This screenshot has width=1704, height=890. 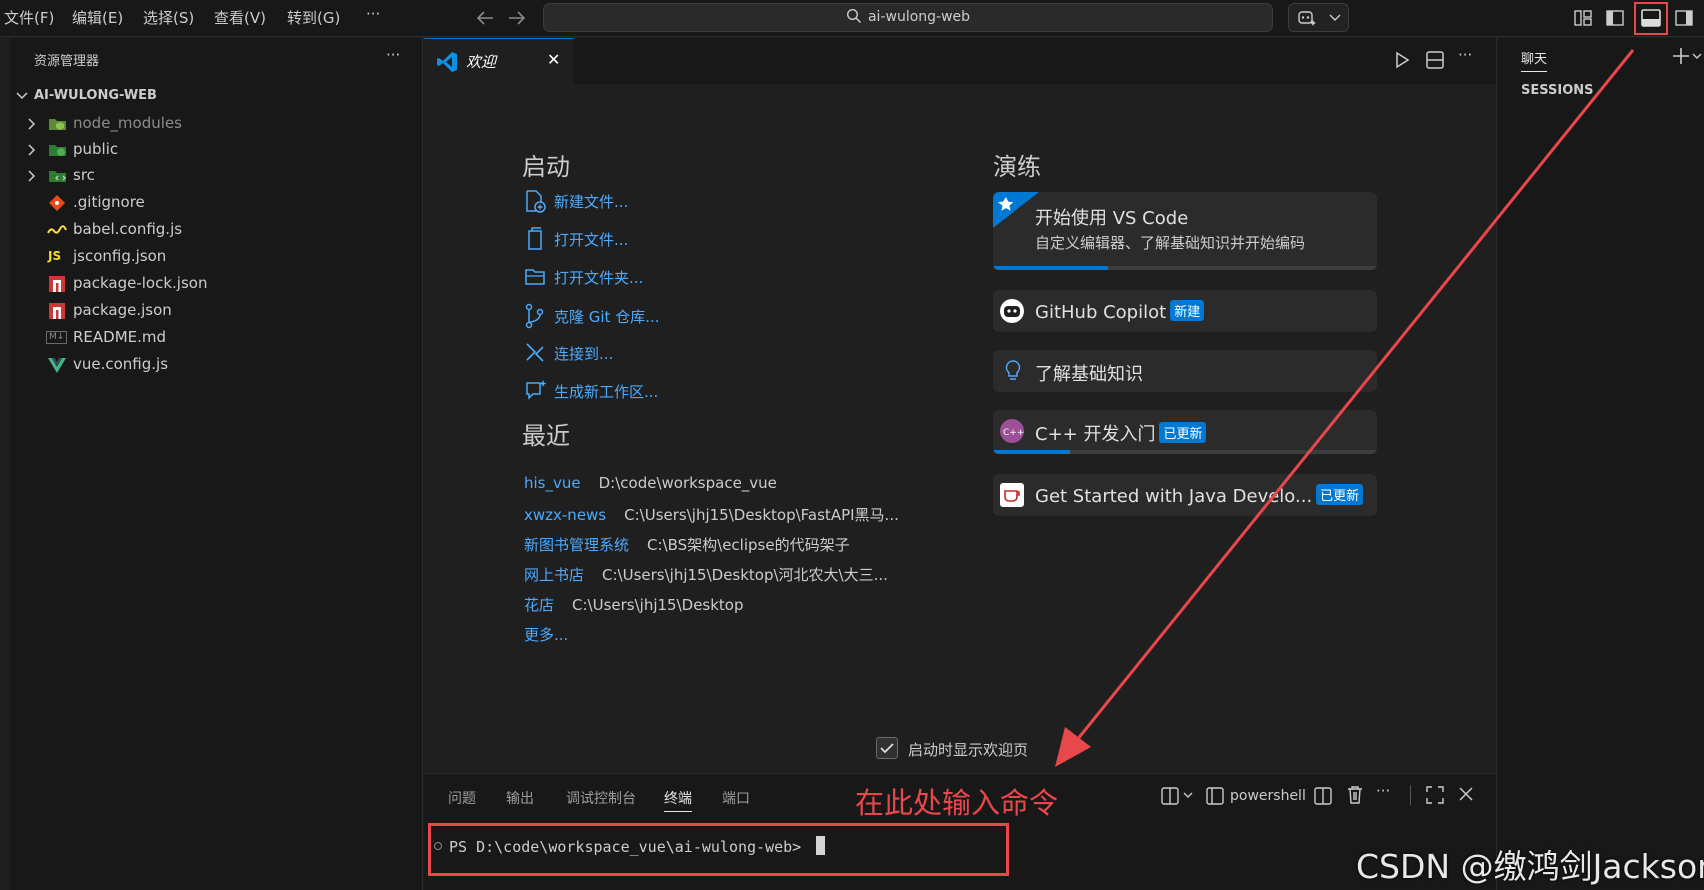 What do you see at coordinates (97, 17) in the screenshot?
I see `menu-edit: 编辑(E)` at bounding box center [97, 17].